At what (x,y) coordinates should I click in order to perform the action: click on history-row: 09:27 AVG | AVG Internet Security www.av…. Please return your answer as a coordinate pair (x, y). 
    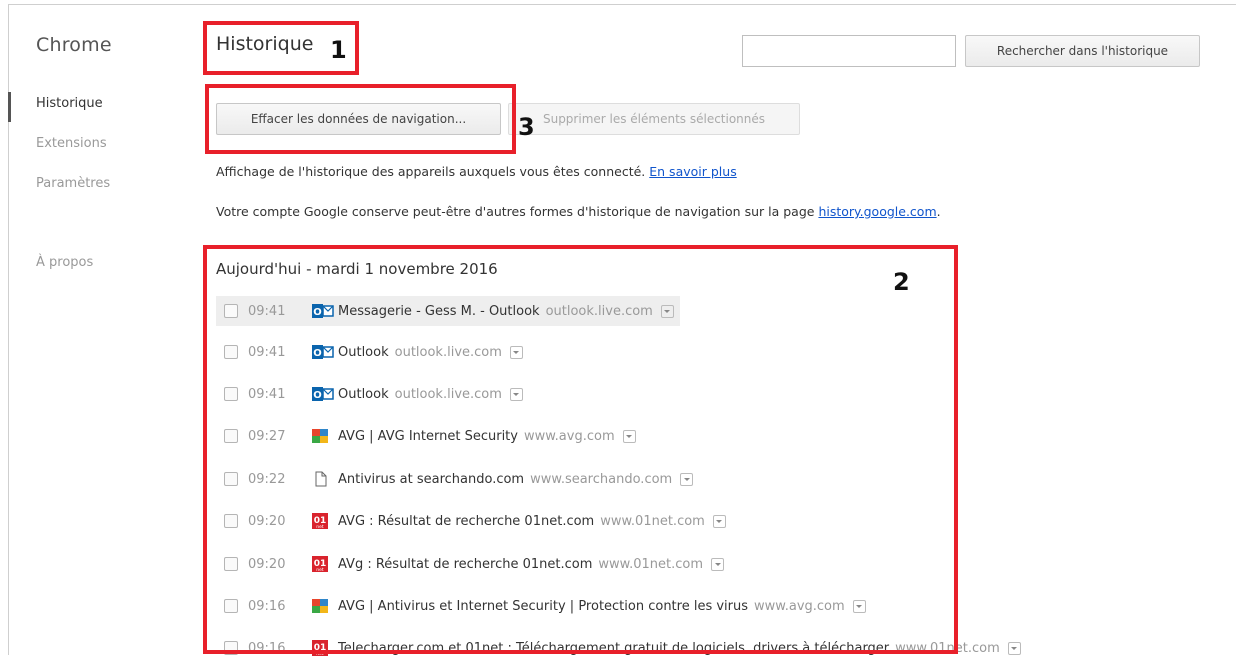
    Looking at the image, I should click on (426, 436).